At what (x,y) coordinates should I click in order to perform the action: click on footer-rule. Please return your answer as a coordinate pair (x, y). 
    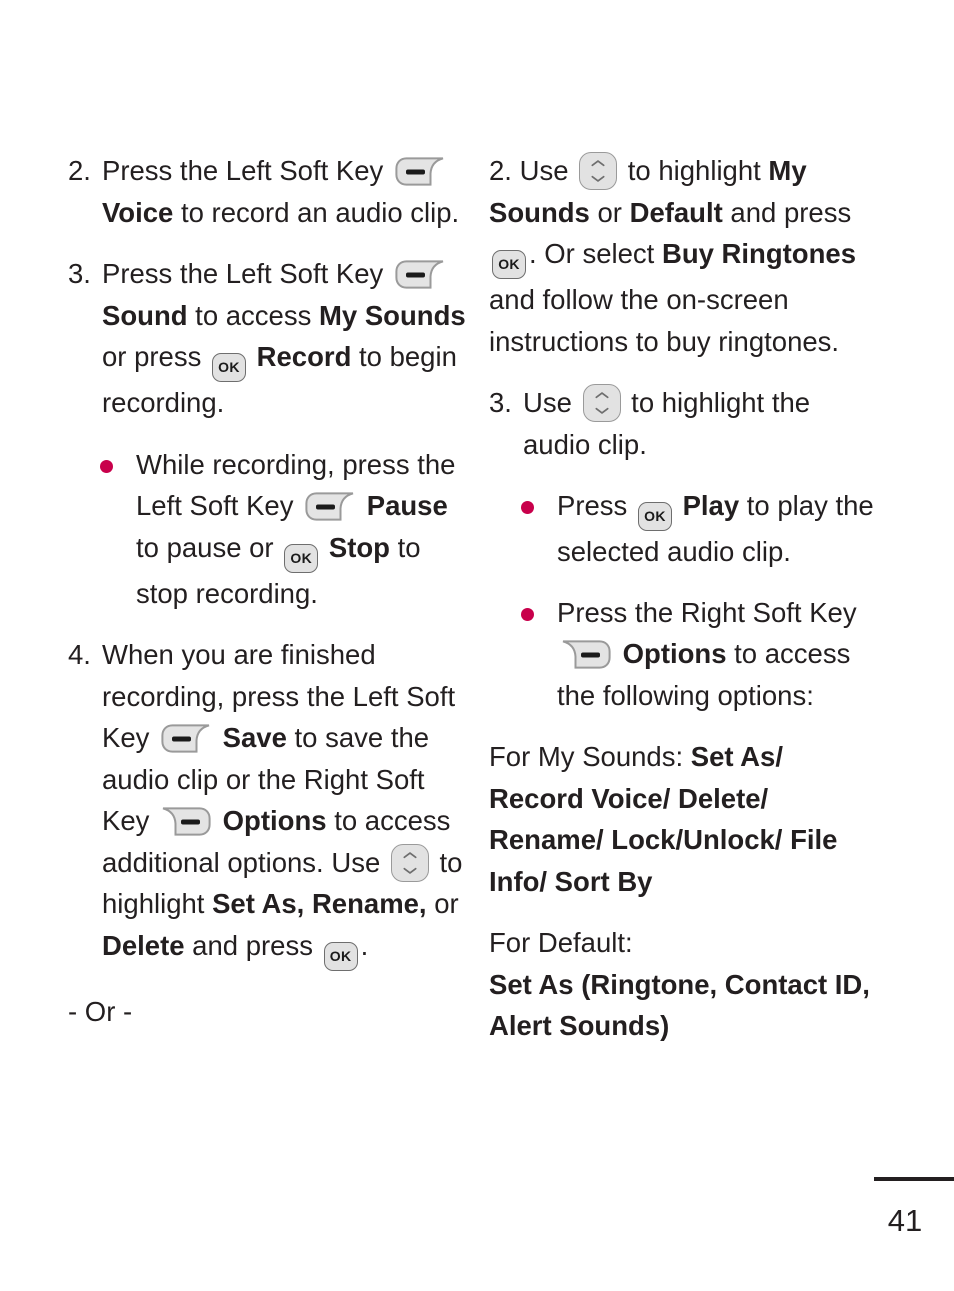
    Looking at the image, I should click on (914, 1179).